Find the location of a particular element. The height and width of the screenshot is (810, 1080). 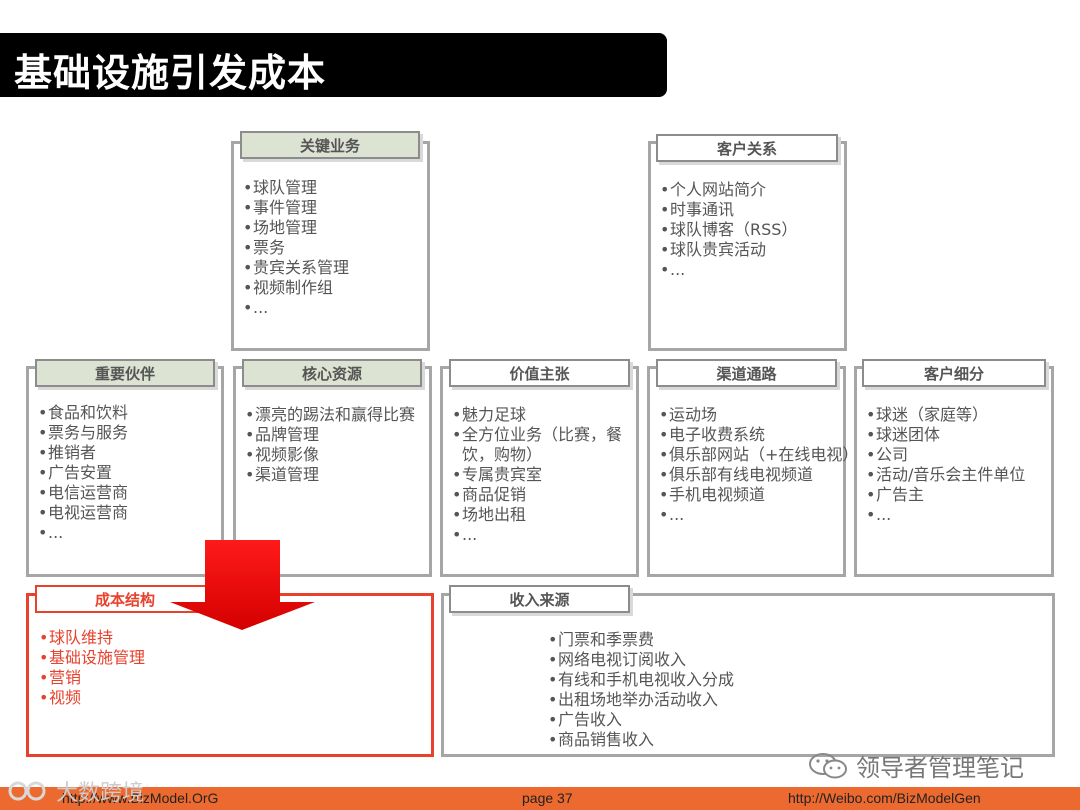

list-item: 魅力足球 is located at coordinates (537, 415).